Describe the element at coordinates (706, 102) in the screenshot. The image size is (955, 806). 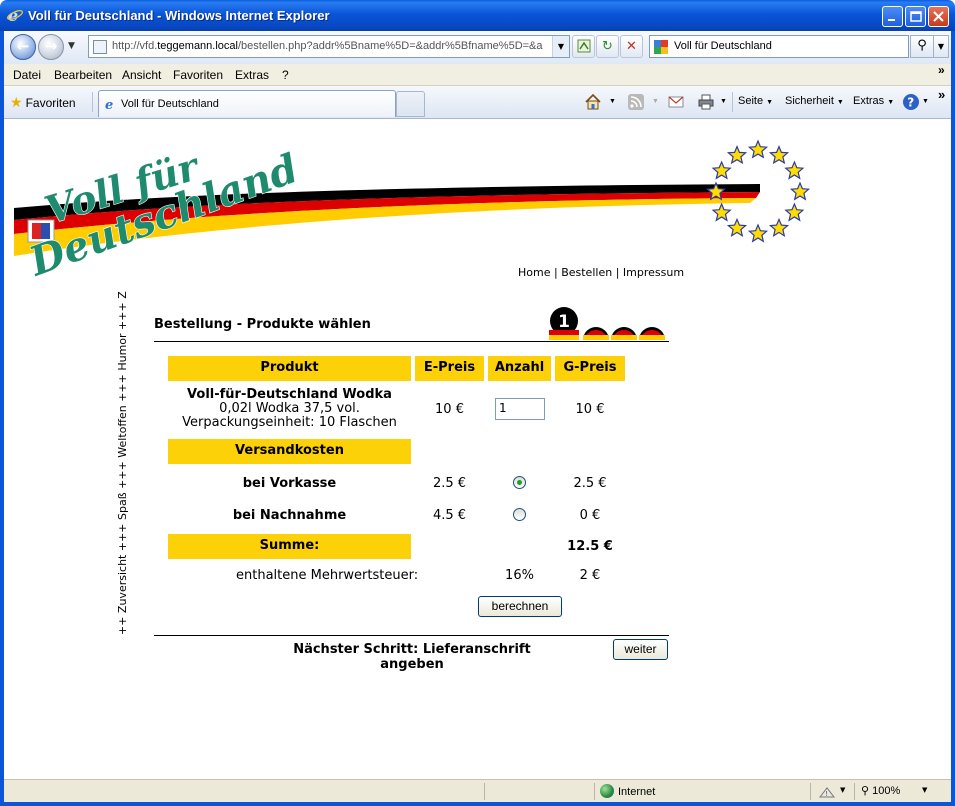
I see `print-icon` at that location.